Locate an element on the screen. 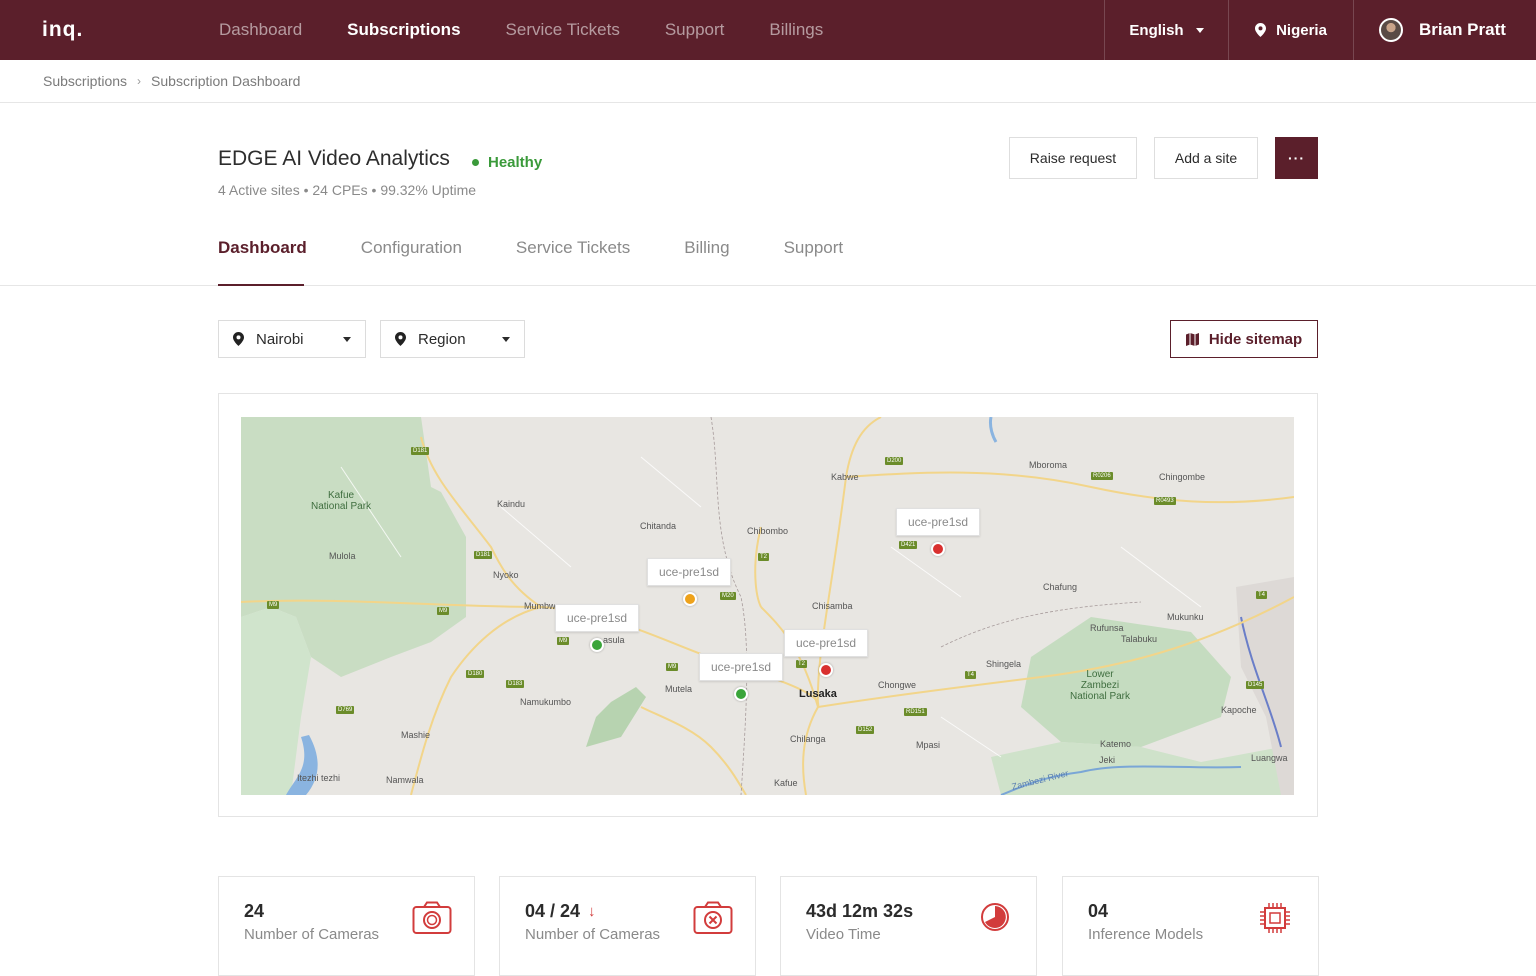 Image resolution: width=1536 pixels, height=976 pixels. map-place-label: Talabuku is located at coordinates (1139, 639).